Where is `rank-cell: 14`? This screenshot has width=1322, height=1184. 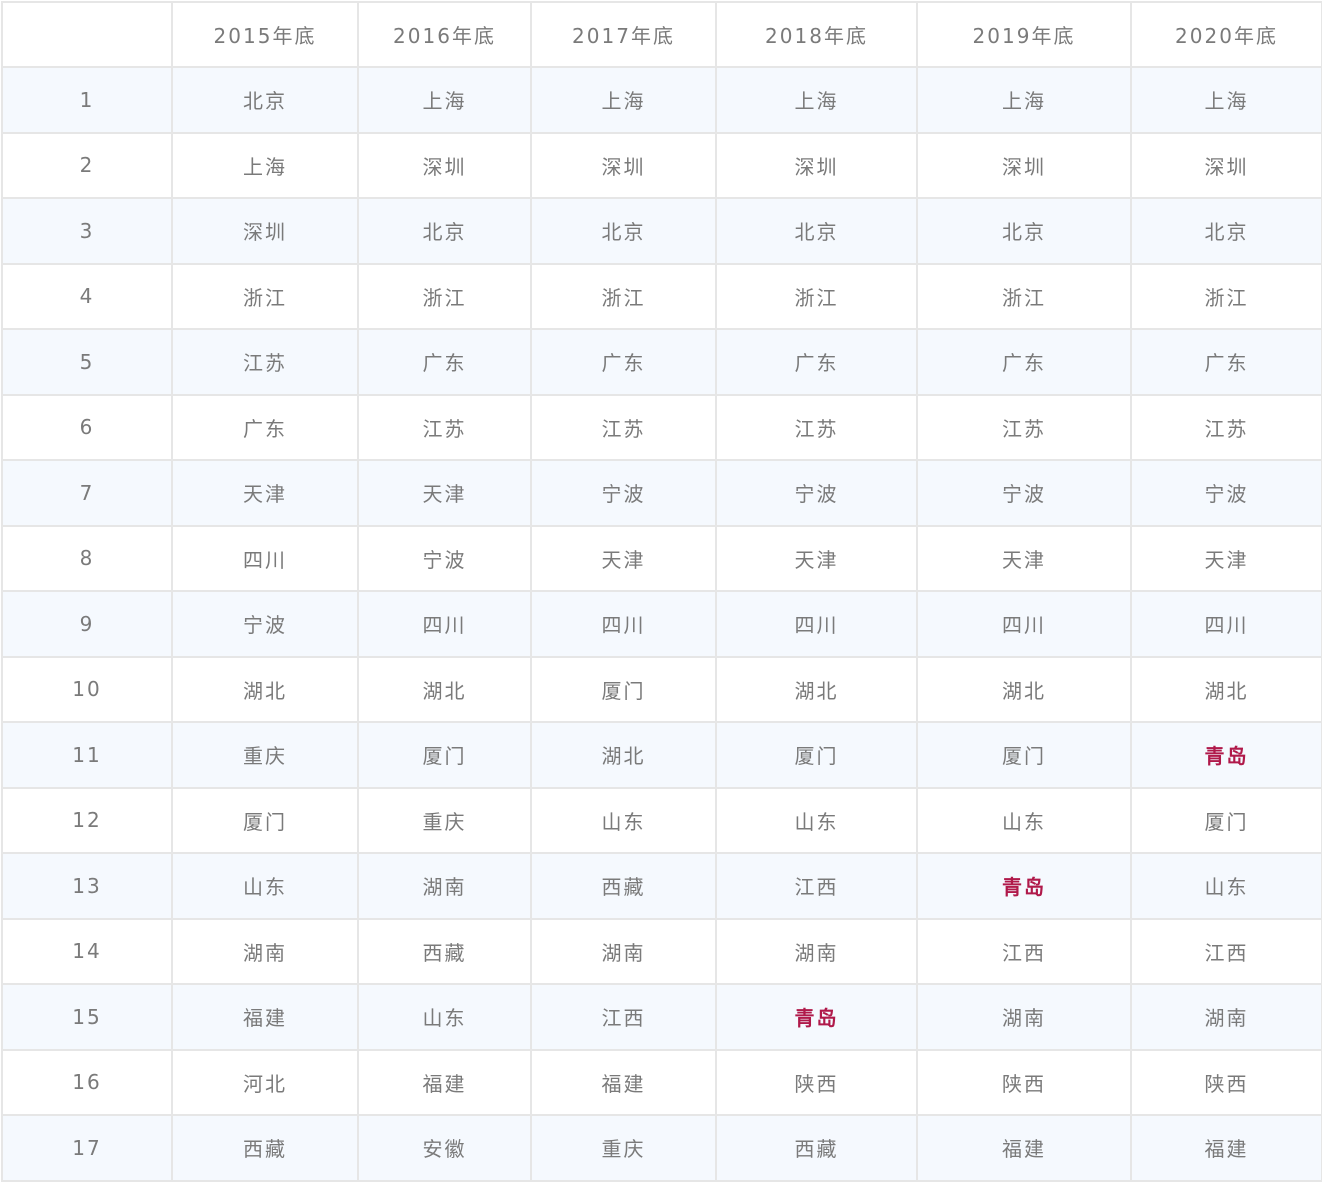 rank-cell: 14 is located at coordinates (87, 951).